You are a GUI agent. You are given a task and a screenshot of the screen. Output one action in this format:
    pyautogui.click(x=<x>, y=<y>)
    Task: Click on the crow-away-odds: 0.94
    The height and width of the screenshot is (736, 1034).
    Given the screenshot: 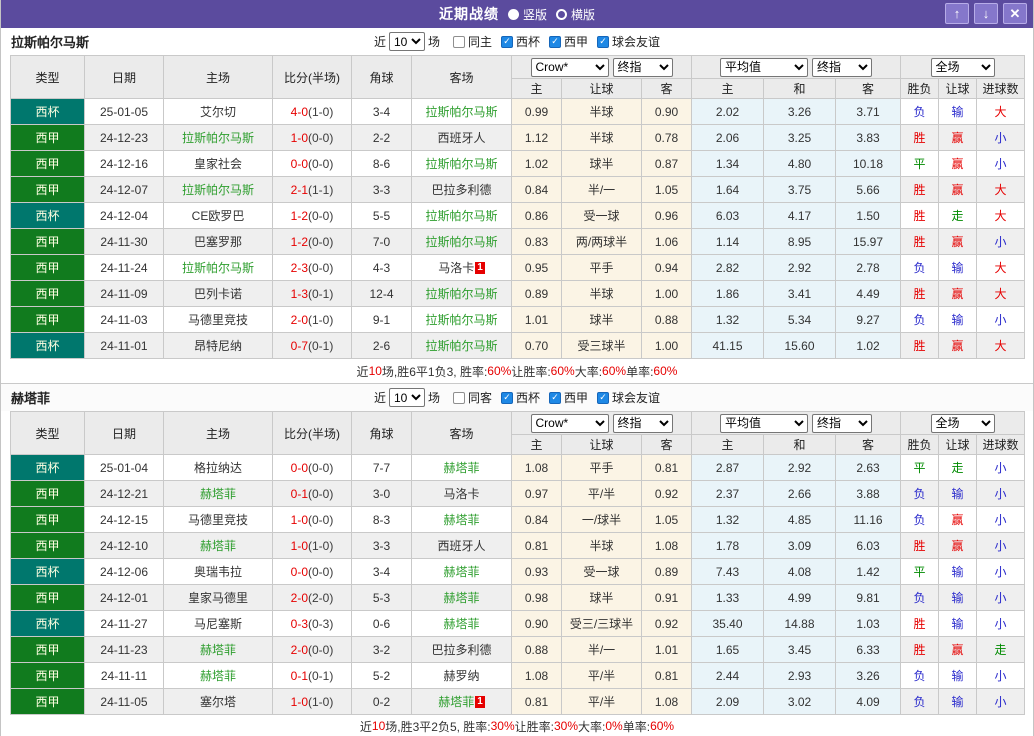 What is the action you would take?
    pyautogui.click(x=666, y=267)
    